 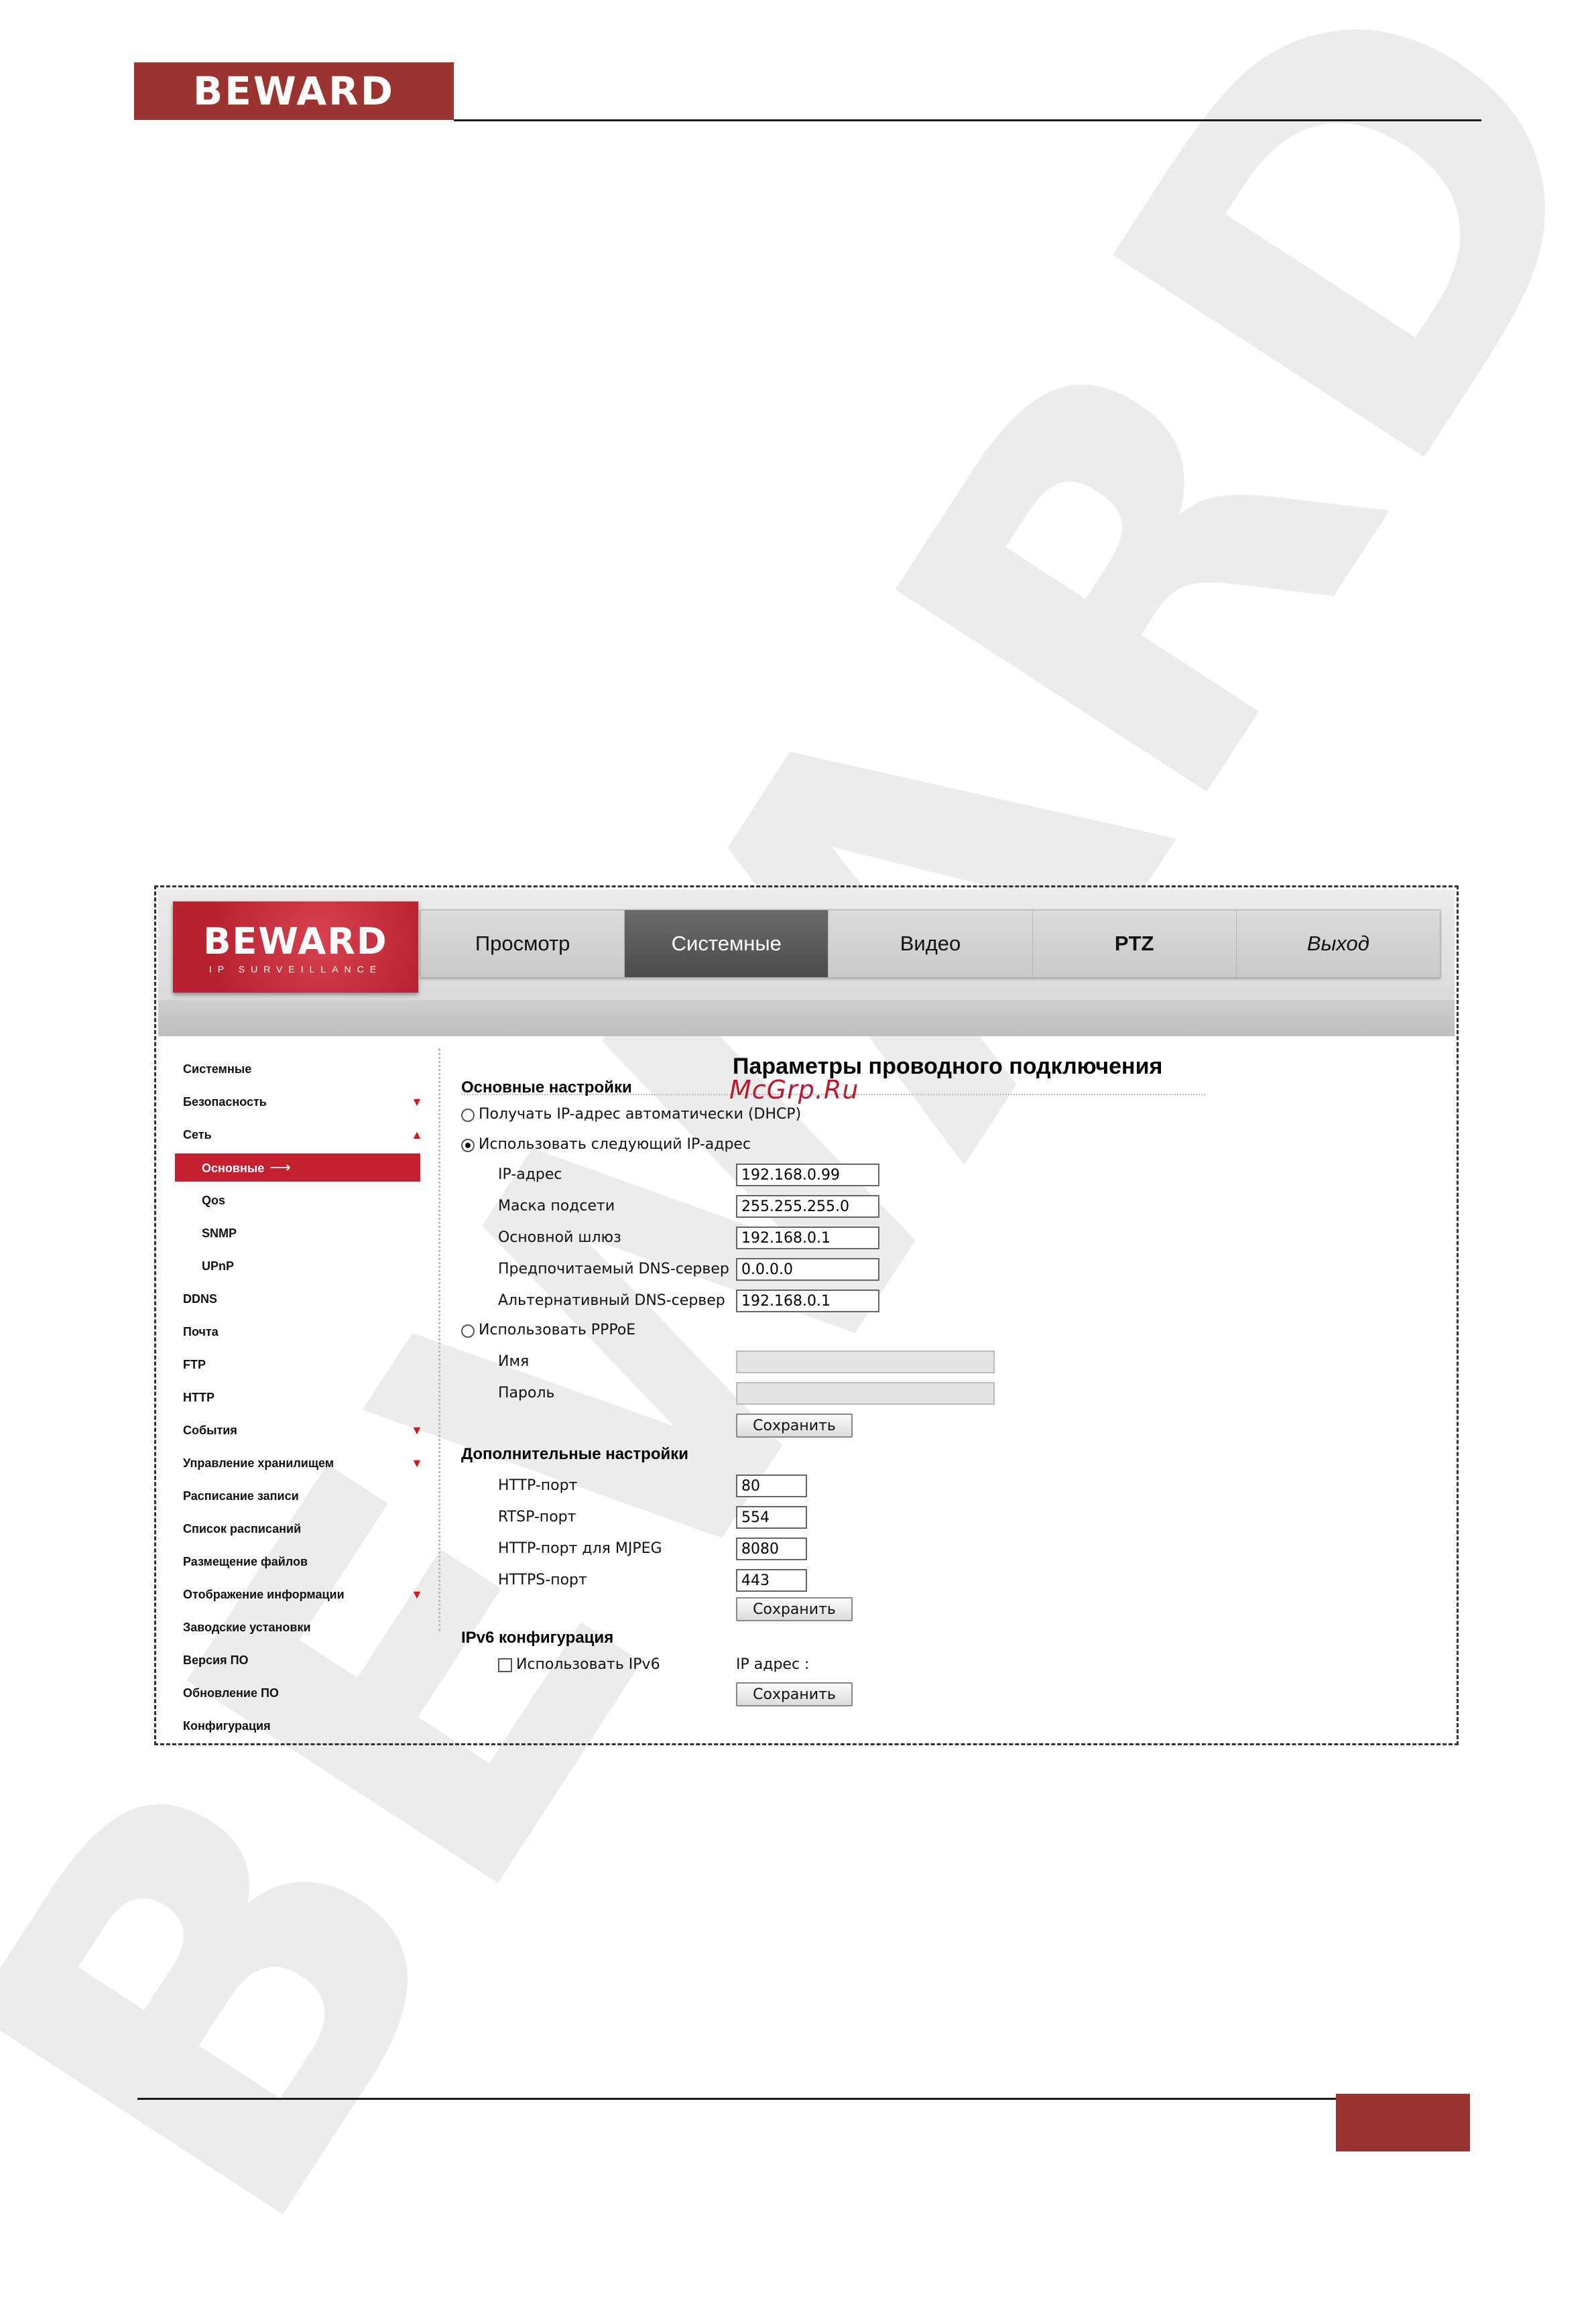 I want to click on sidebar-item-record-schedule: Расписание записи, so click(x=299, y=1496).